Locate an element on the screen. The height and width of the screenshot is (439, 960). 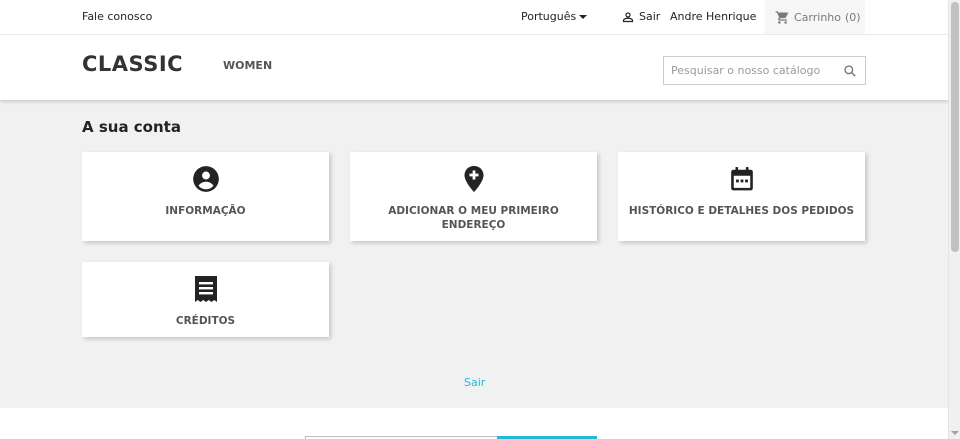
search-box is located at coordinates (764, 70).